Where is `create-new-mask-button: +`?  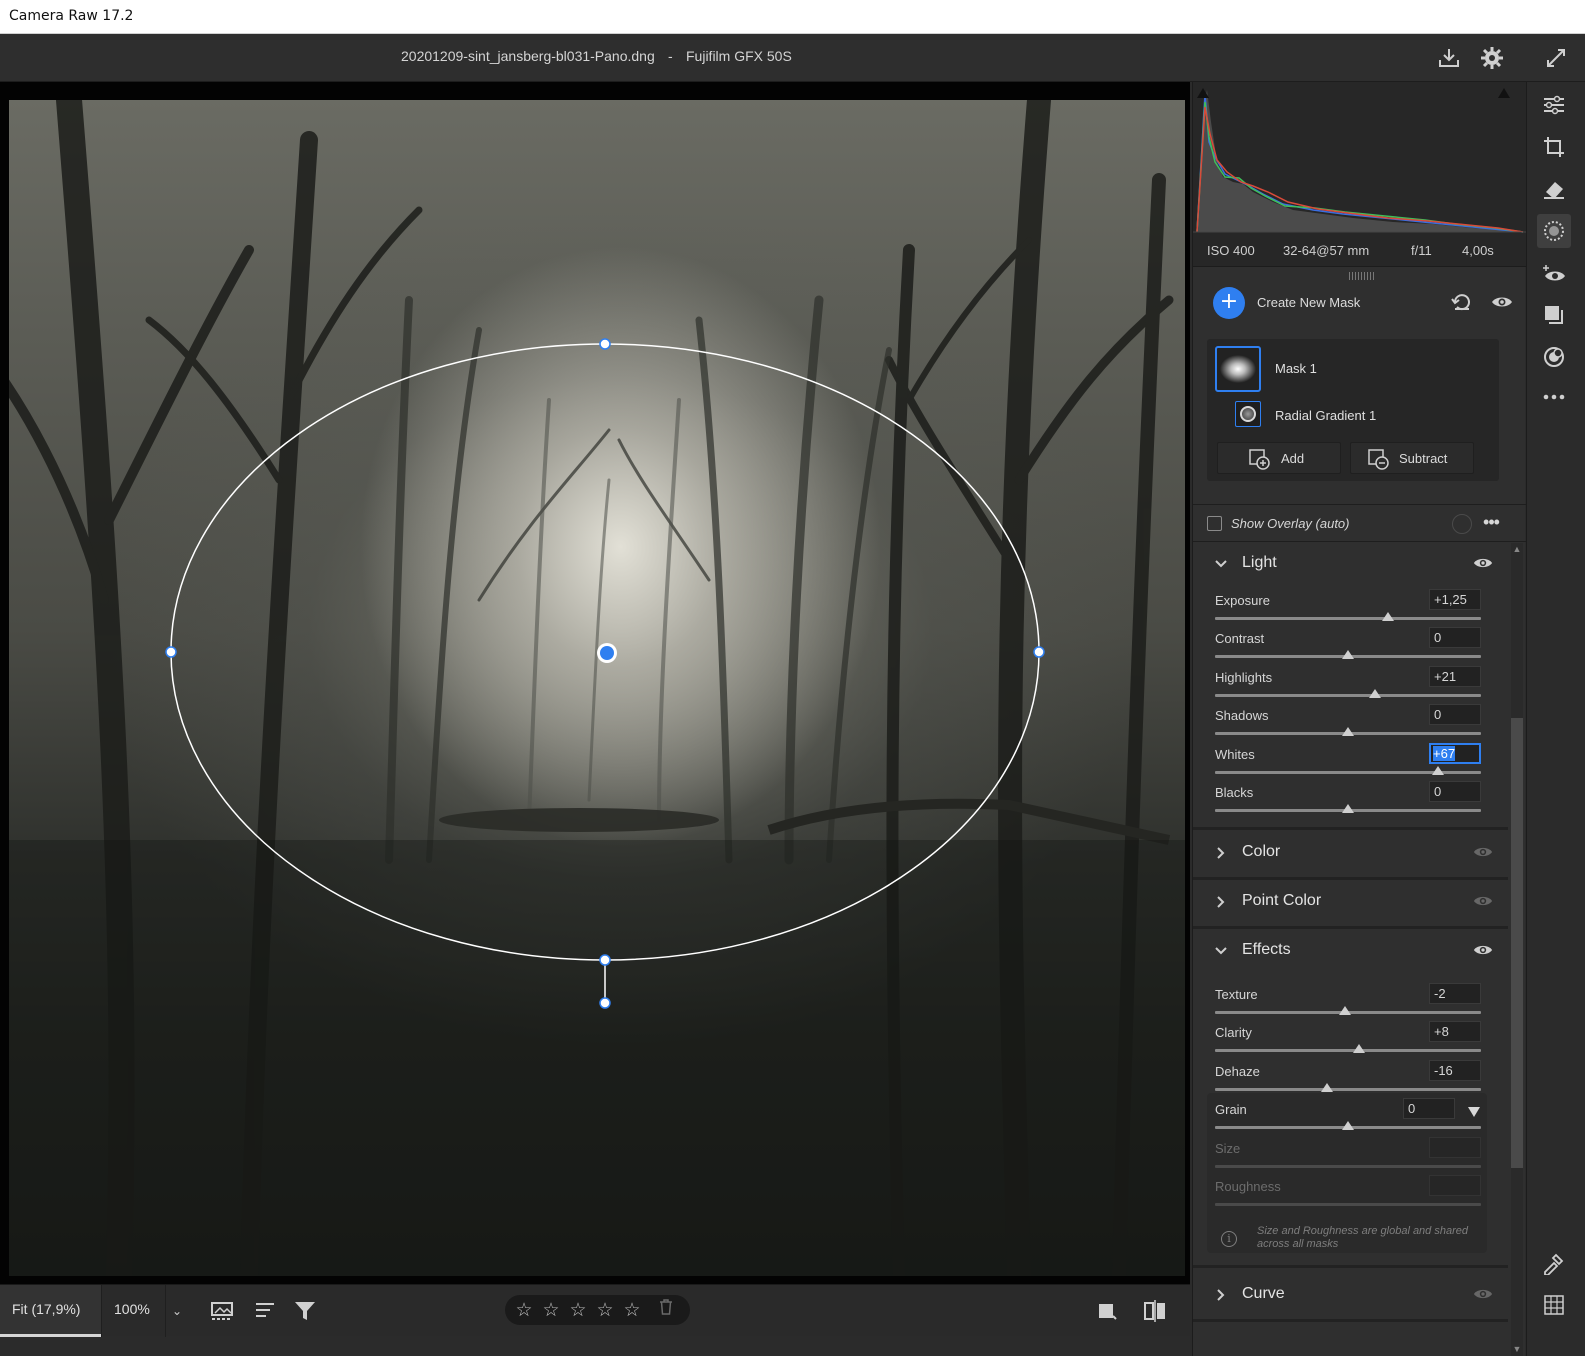
create-new-mask-button: + is located at coordinates (1229, 303).